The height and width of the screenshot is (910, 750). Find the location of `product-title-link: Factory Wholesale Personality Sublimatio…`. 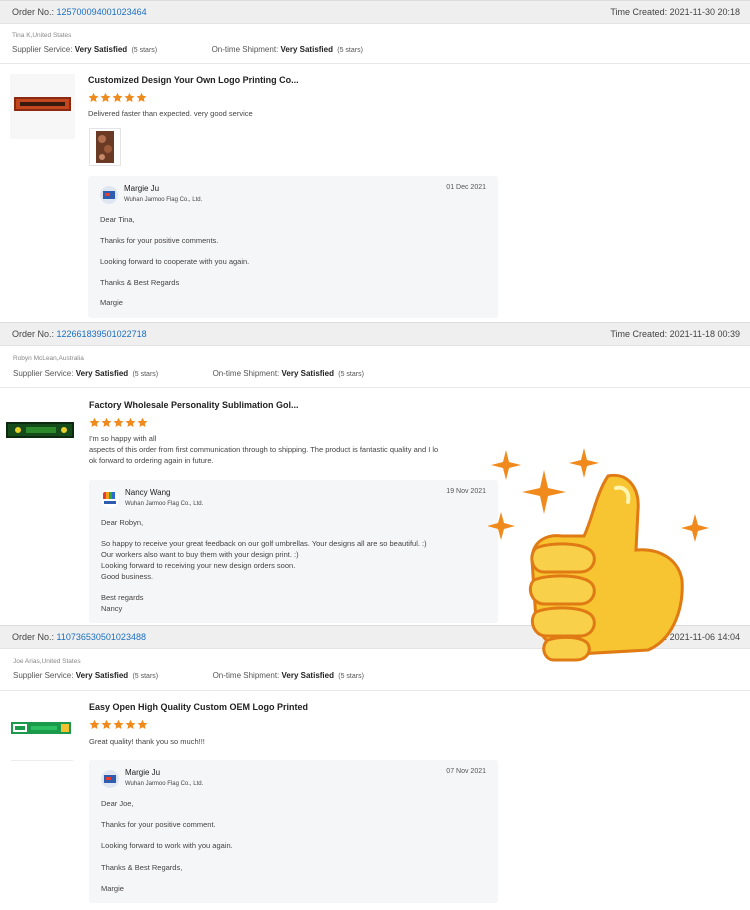

product-title-link: Factory Wholesale Personality Sublimatio… is located at coordinates (194, 405).